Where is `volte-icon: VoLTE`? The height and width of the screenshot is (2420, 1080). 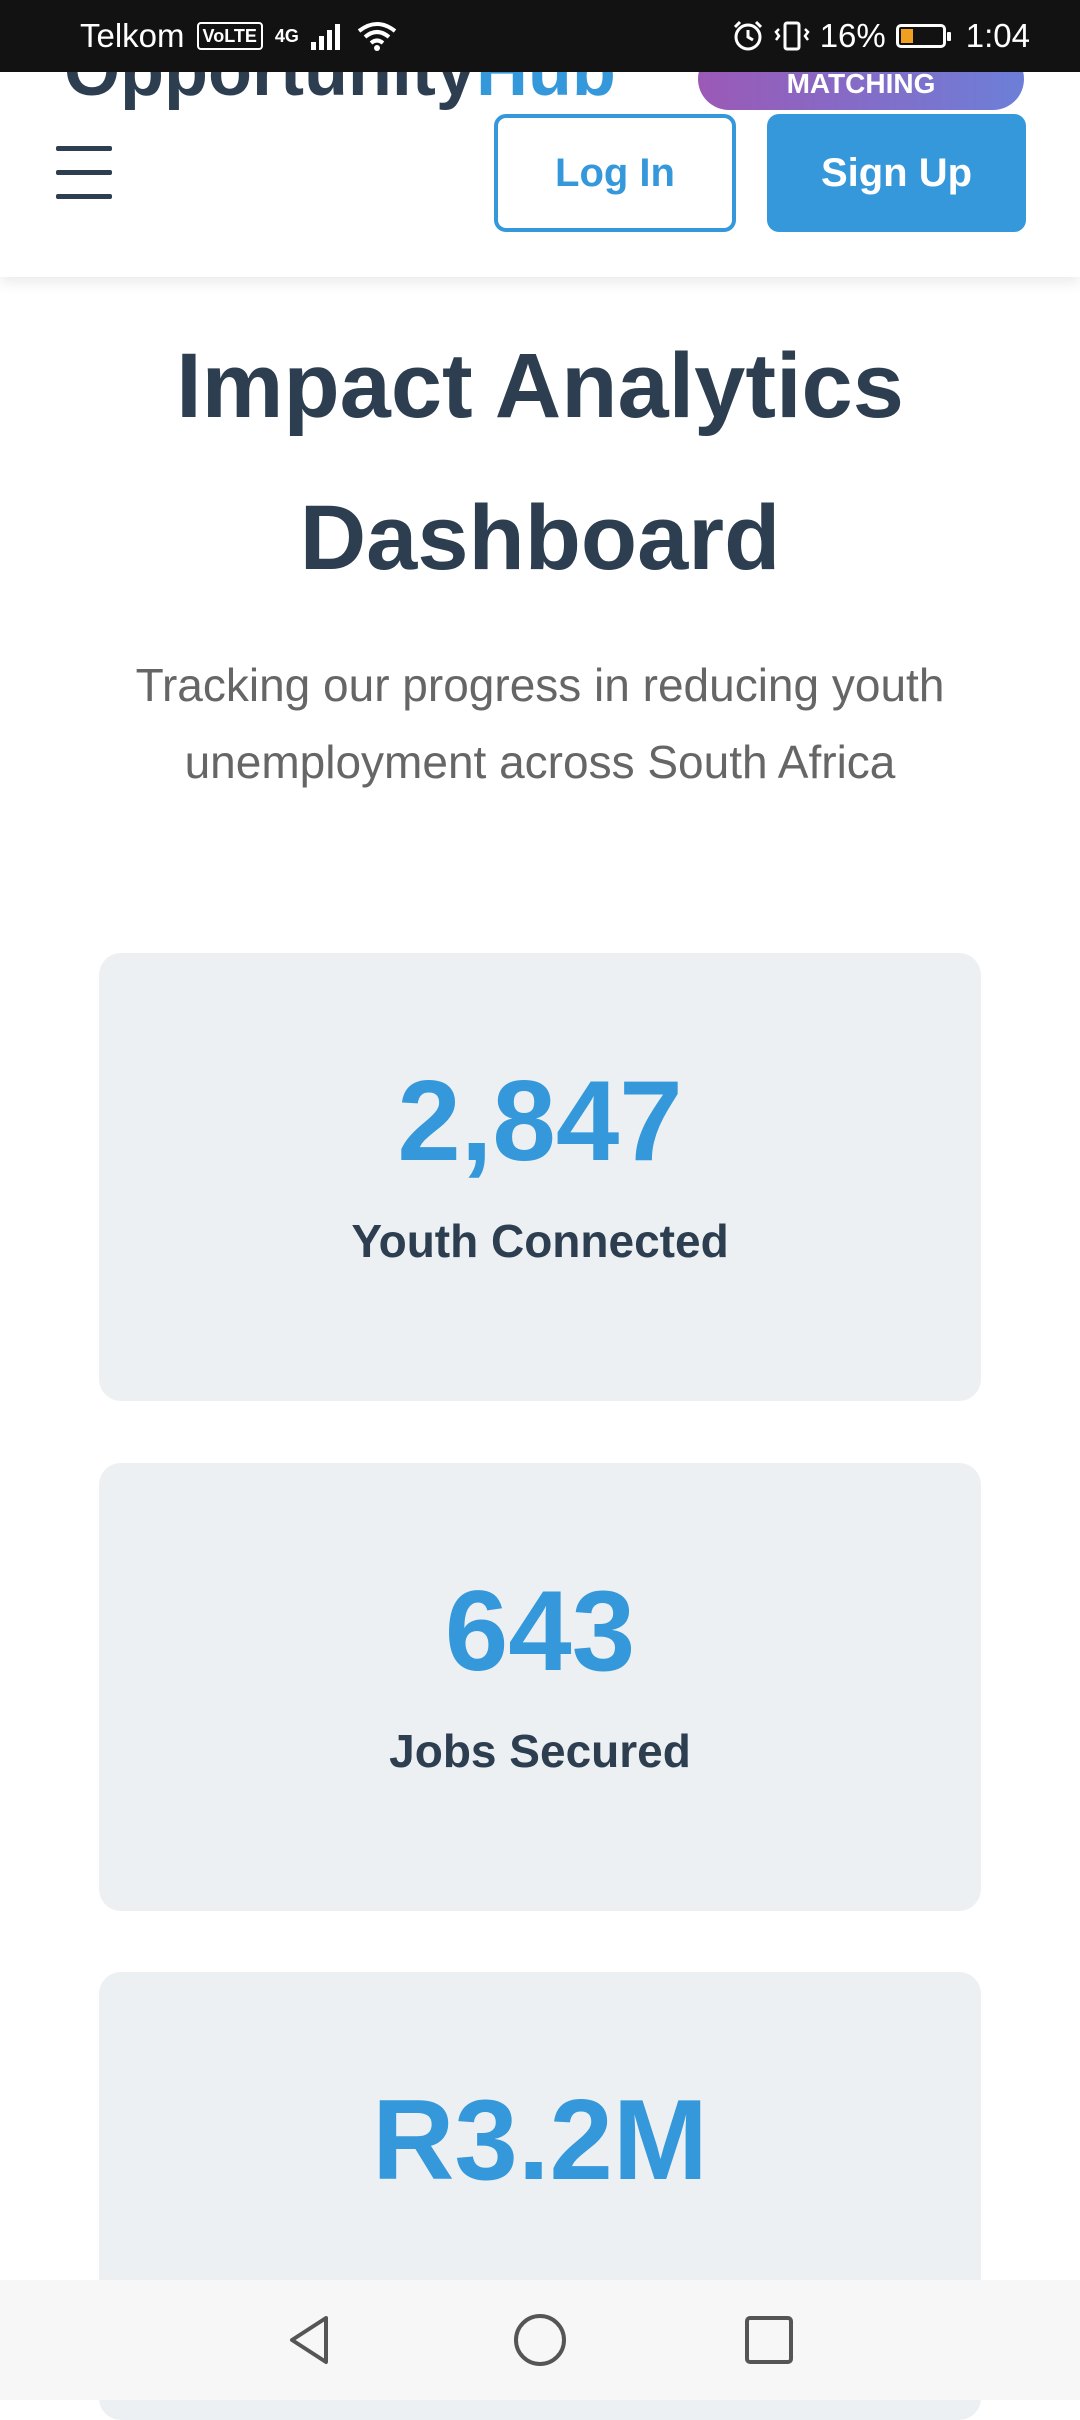
volte-icon: VoLTE is located at coordinates (229, 36).